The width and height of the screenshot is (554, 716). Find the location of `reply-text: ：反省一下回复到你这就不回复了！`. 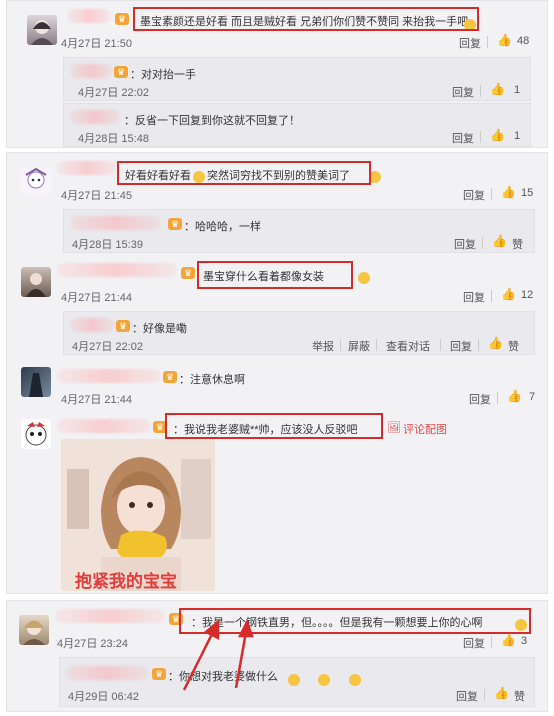

reply-text: ：反省一下回复到你这就不回复了！ is located at coordinates (212, 121).